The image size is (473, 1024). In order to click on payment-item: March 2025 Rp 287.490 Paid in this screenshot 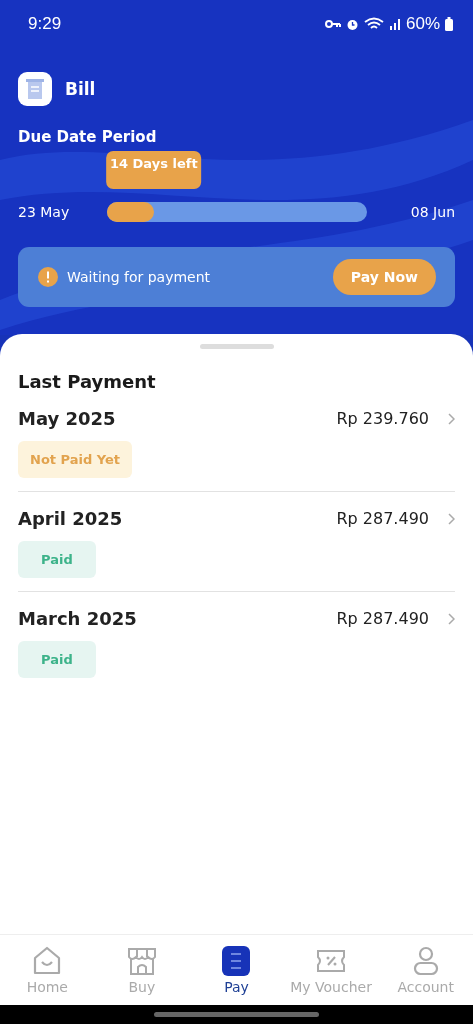, I will do `click(236, 641)`.